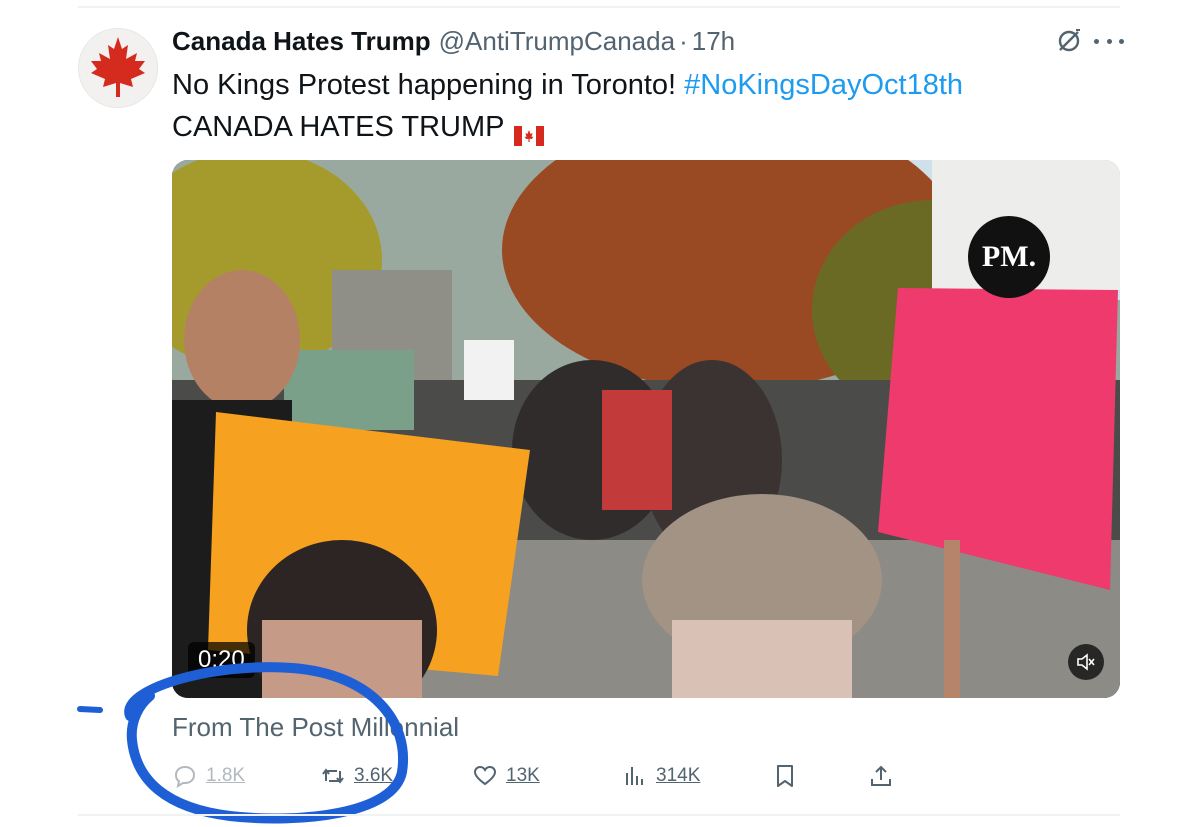 This screenshot has width=1200, height=827. I want to click on like-count: 13K, so click(523, 775).